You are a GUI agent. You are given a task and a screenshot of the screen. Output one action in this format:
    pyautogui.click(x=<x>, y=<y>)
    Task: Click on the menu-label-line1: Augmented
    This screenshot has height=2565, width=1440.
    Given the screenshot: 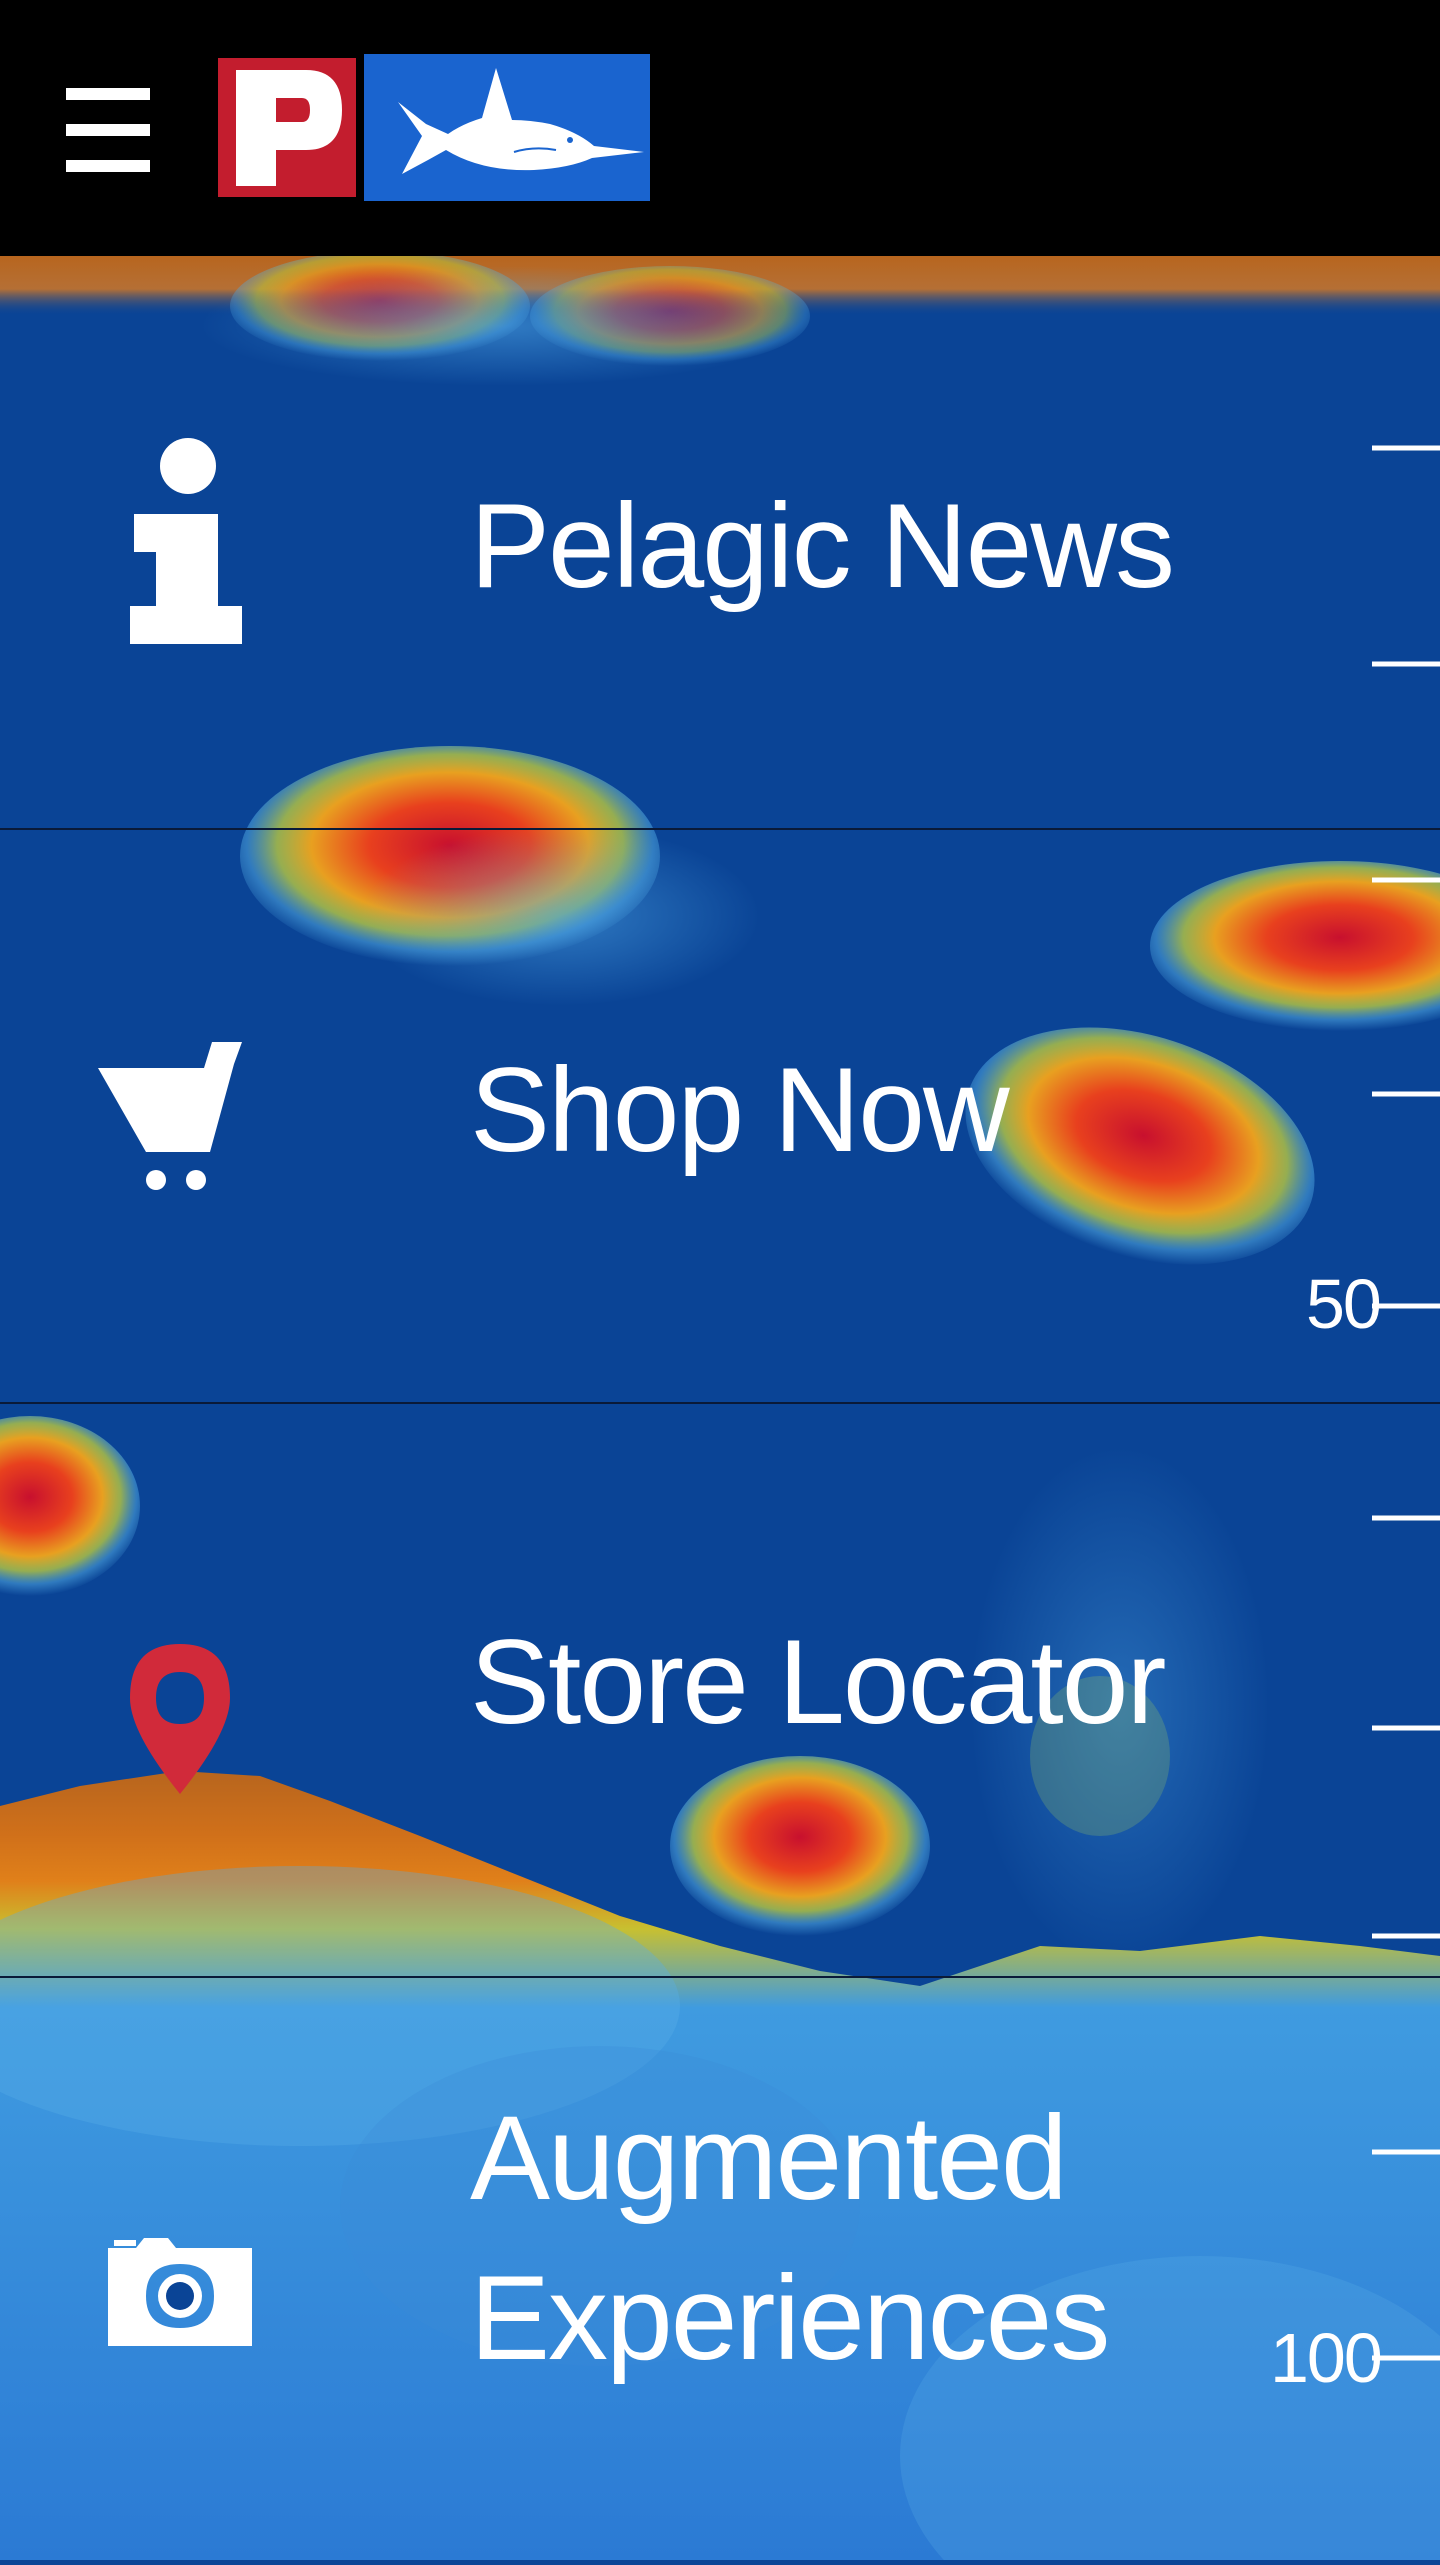 What is the action you would take?
    pyautogui.click(x=769, y=2158)
    